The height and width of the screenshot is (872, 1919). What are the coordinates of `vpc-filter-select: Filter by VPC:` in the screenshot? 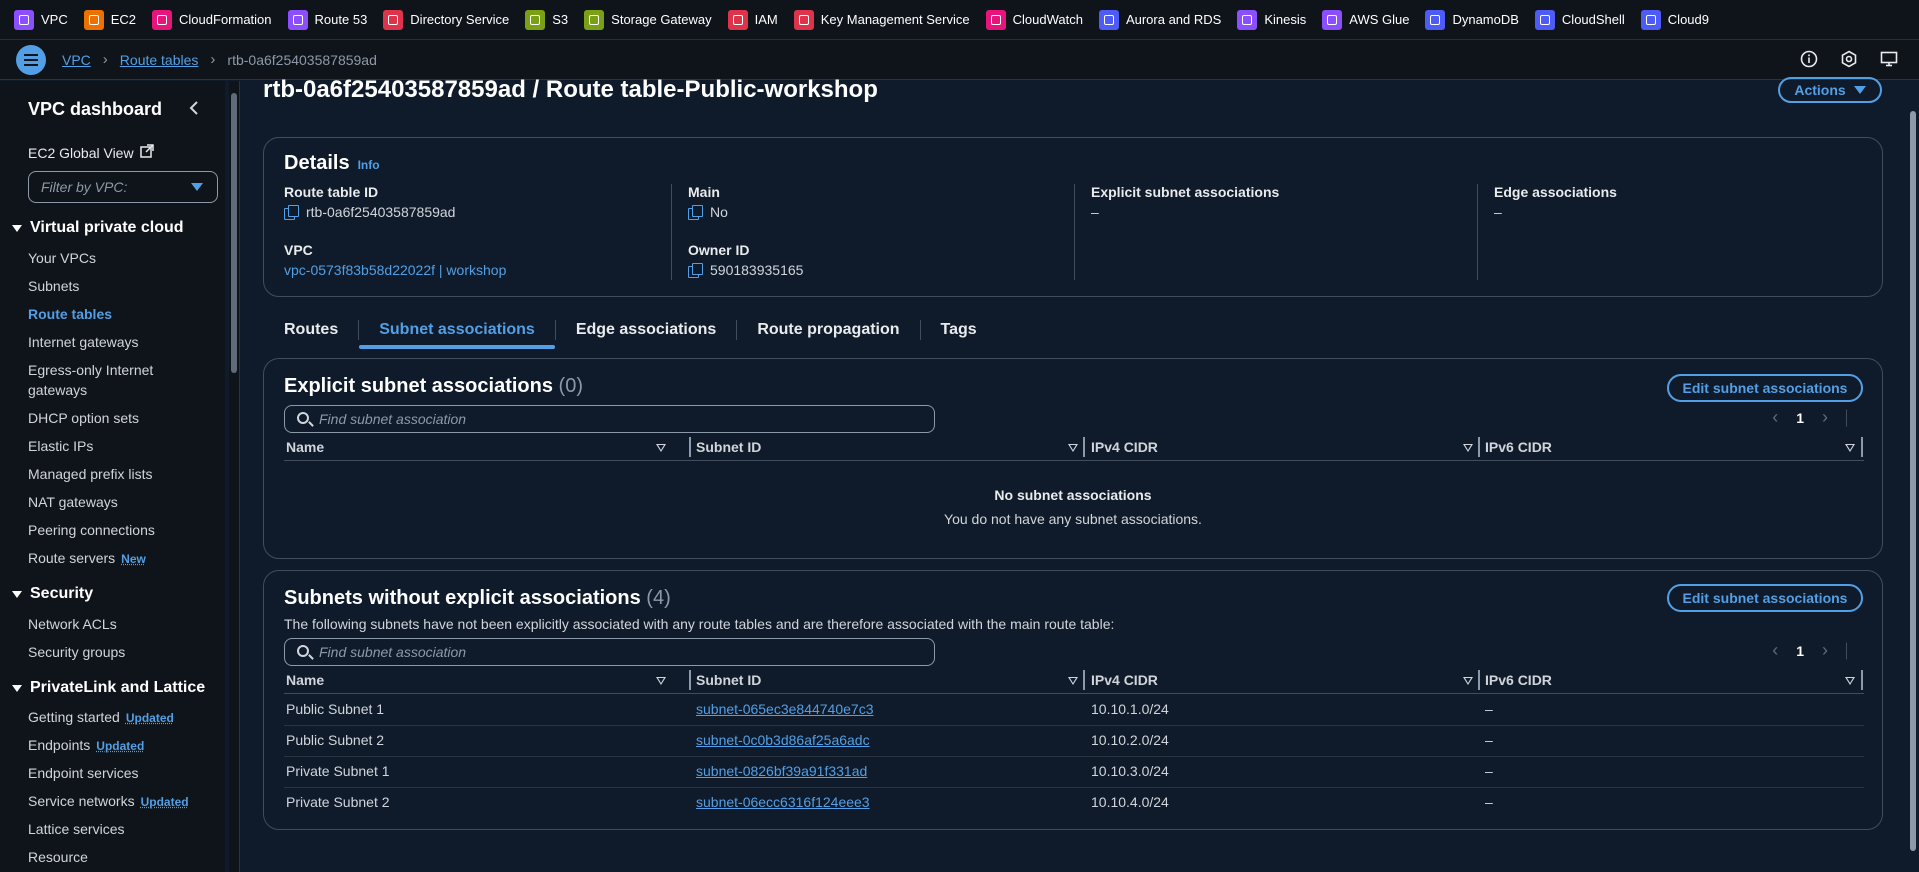 It's located at (123, 187).